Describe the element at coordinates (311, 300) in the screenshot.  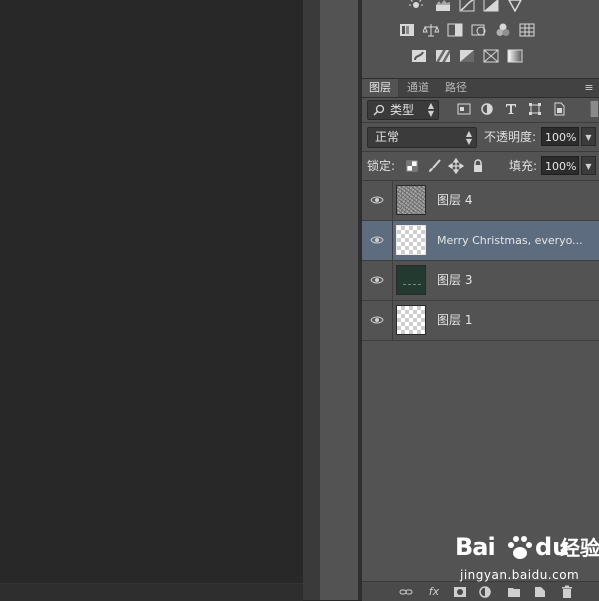
I see `panel-gutter` at that location.